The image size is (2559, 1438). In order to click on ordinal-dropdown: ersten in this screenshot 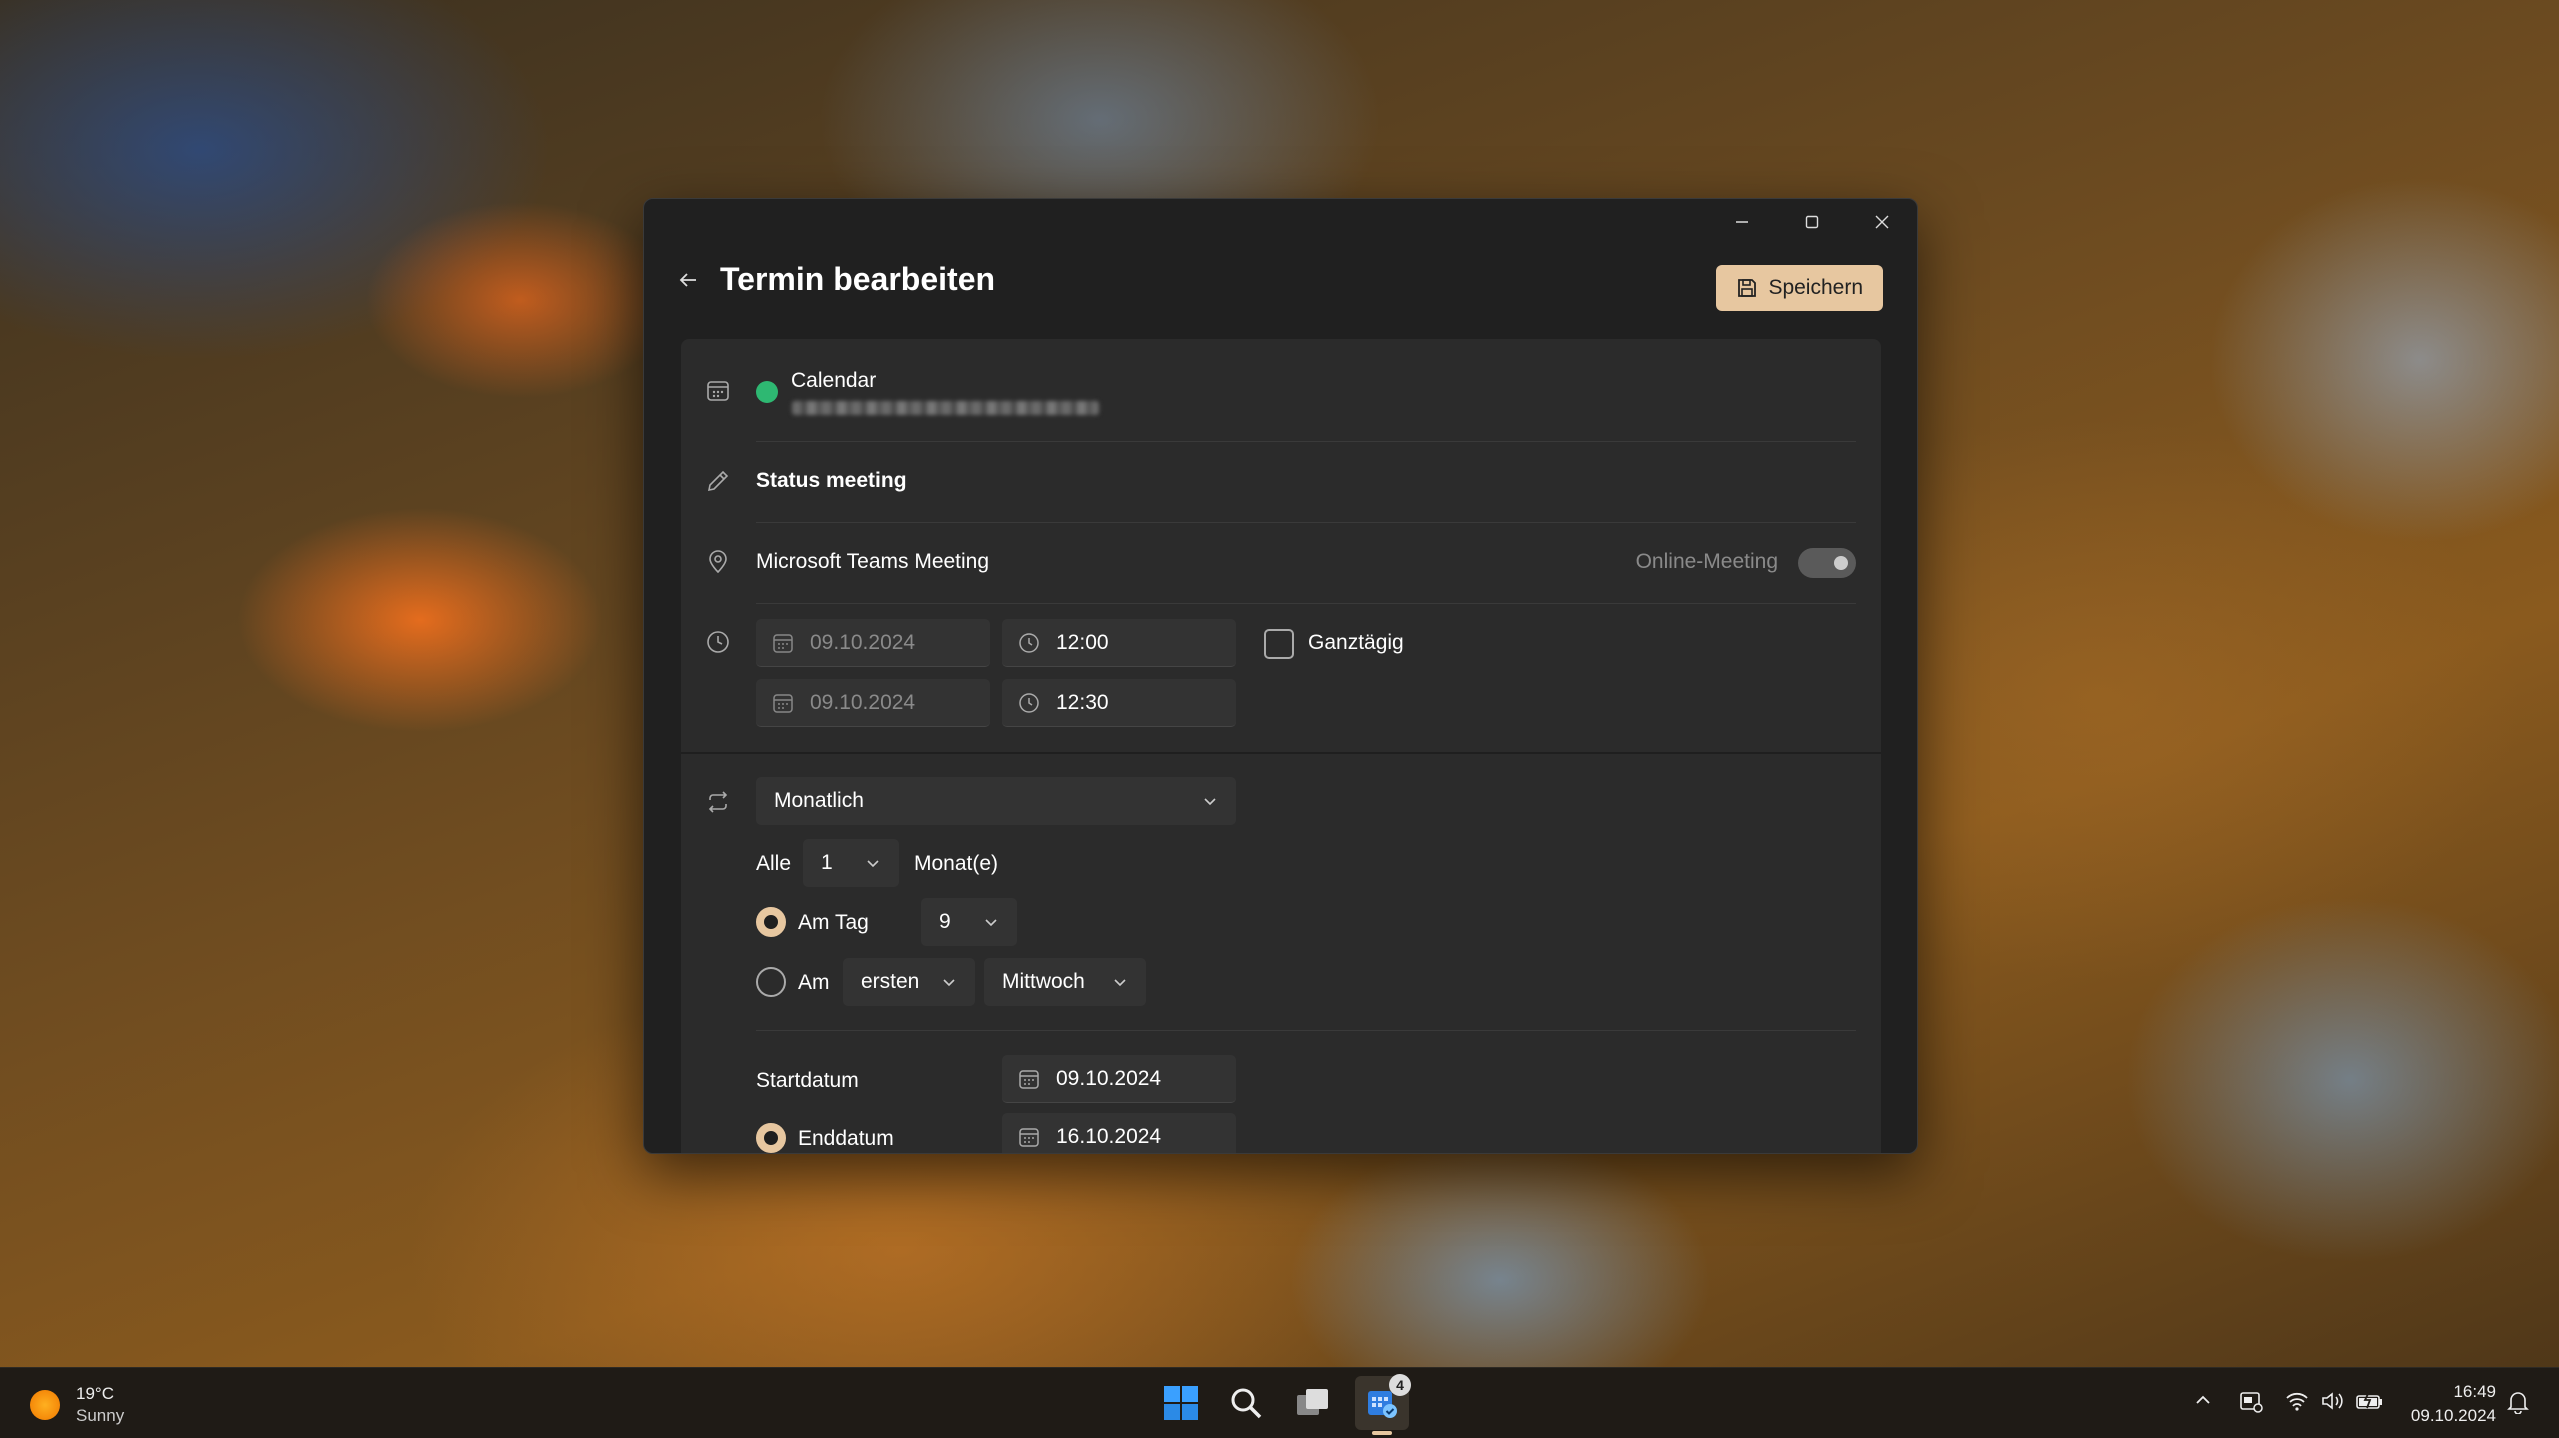, I will do `click(909, 982)`.